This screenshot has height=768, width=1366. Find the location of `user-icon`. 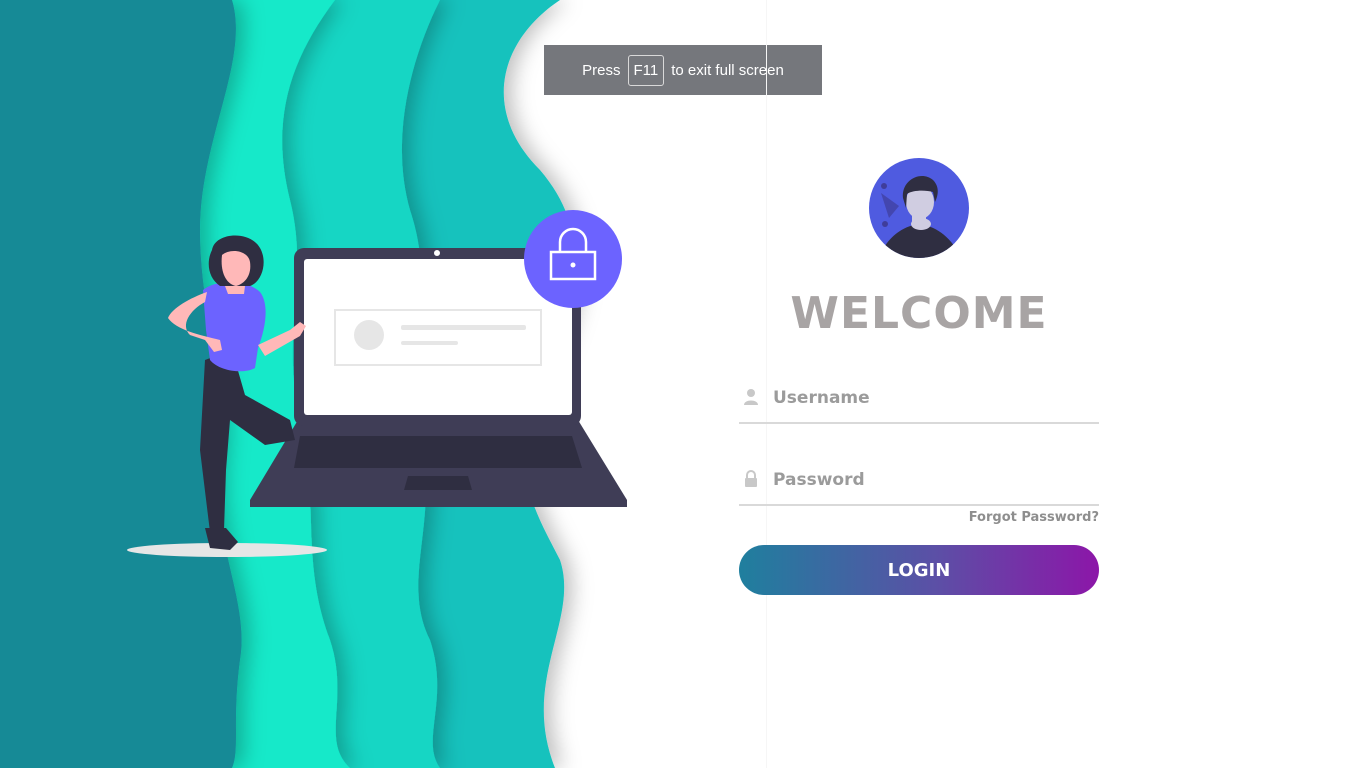

user-icon is located at coordinates (751, 397).